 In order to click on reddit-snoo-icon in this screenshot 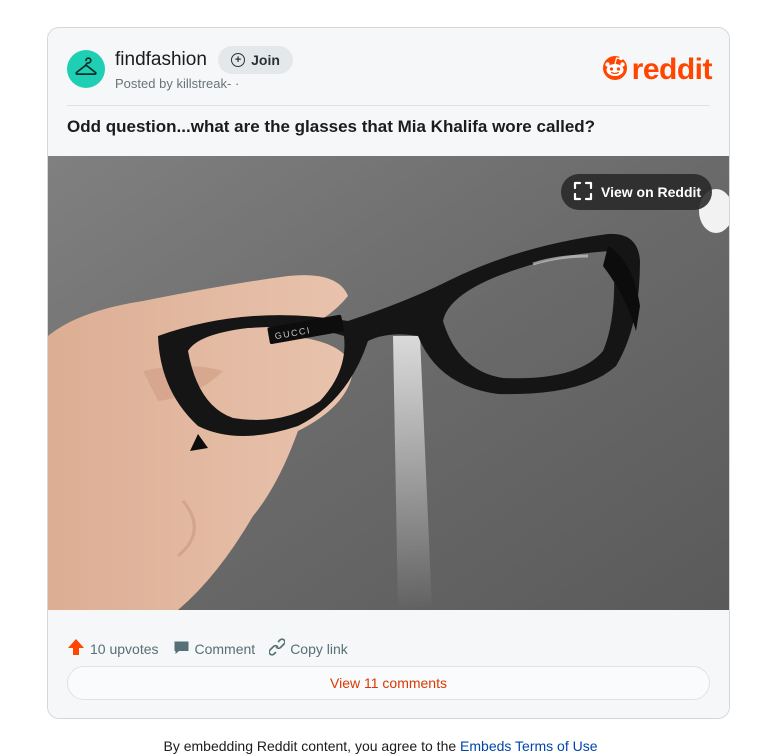, I will do `click(615, 69)`.